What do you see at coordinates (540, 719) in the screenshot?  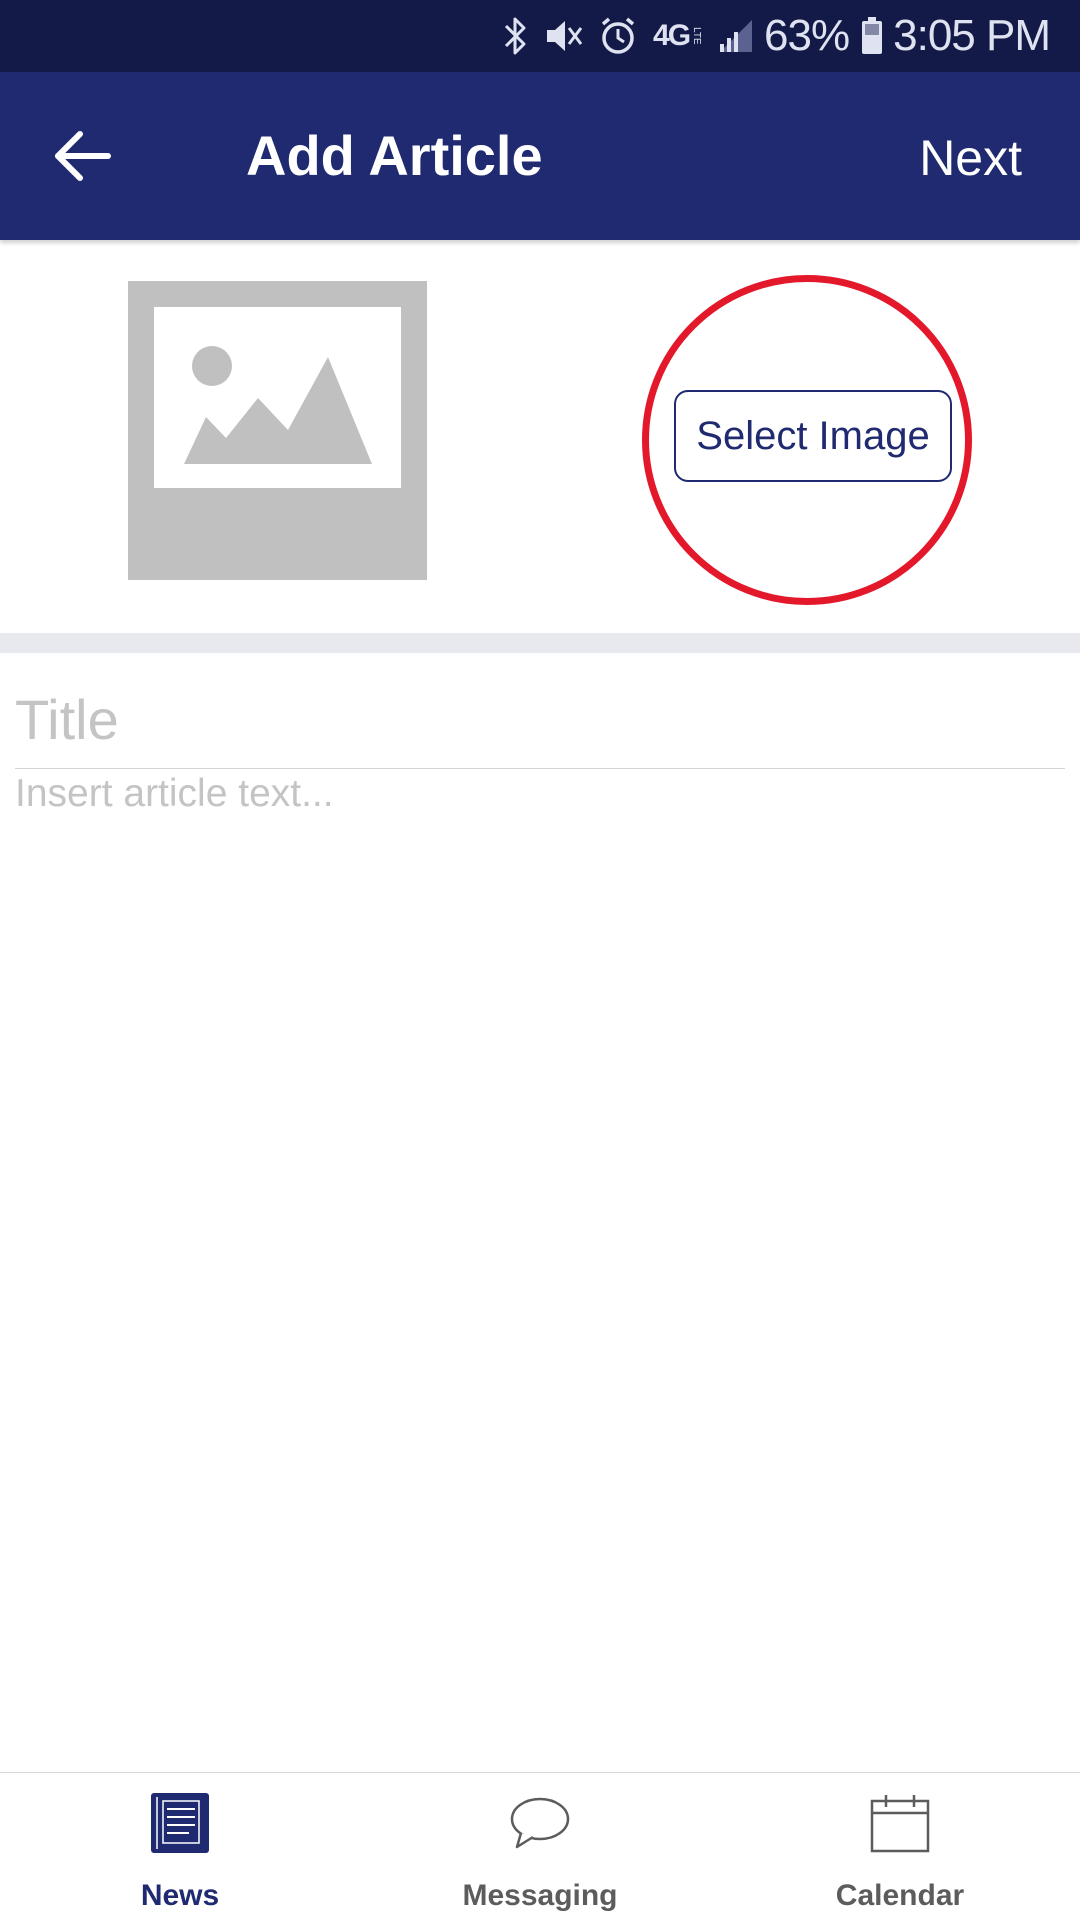 I see `title-input` at bounding box center [540, 719].